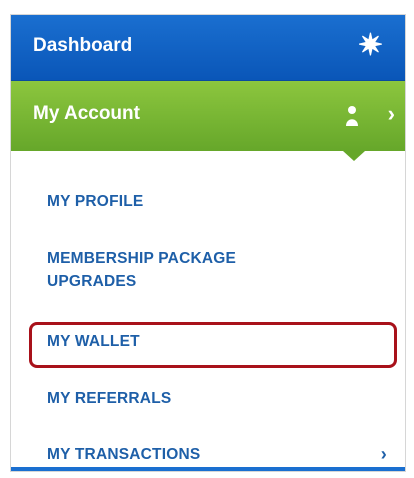 This screenshot has width=414, height=478. What do you see at coordinates (86, 113) in the screenshot?
I see `my-account-label: My Account` at bounding box center [86, 113].